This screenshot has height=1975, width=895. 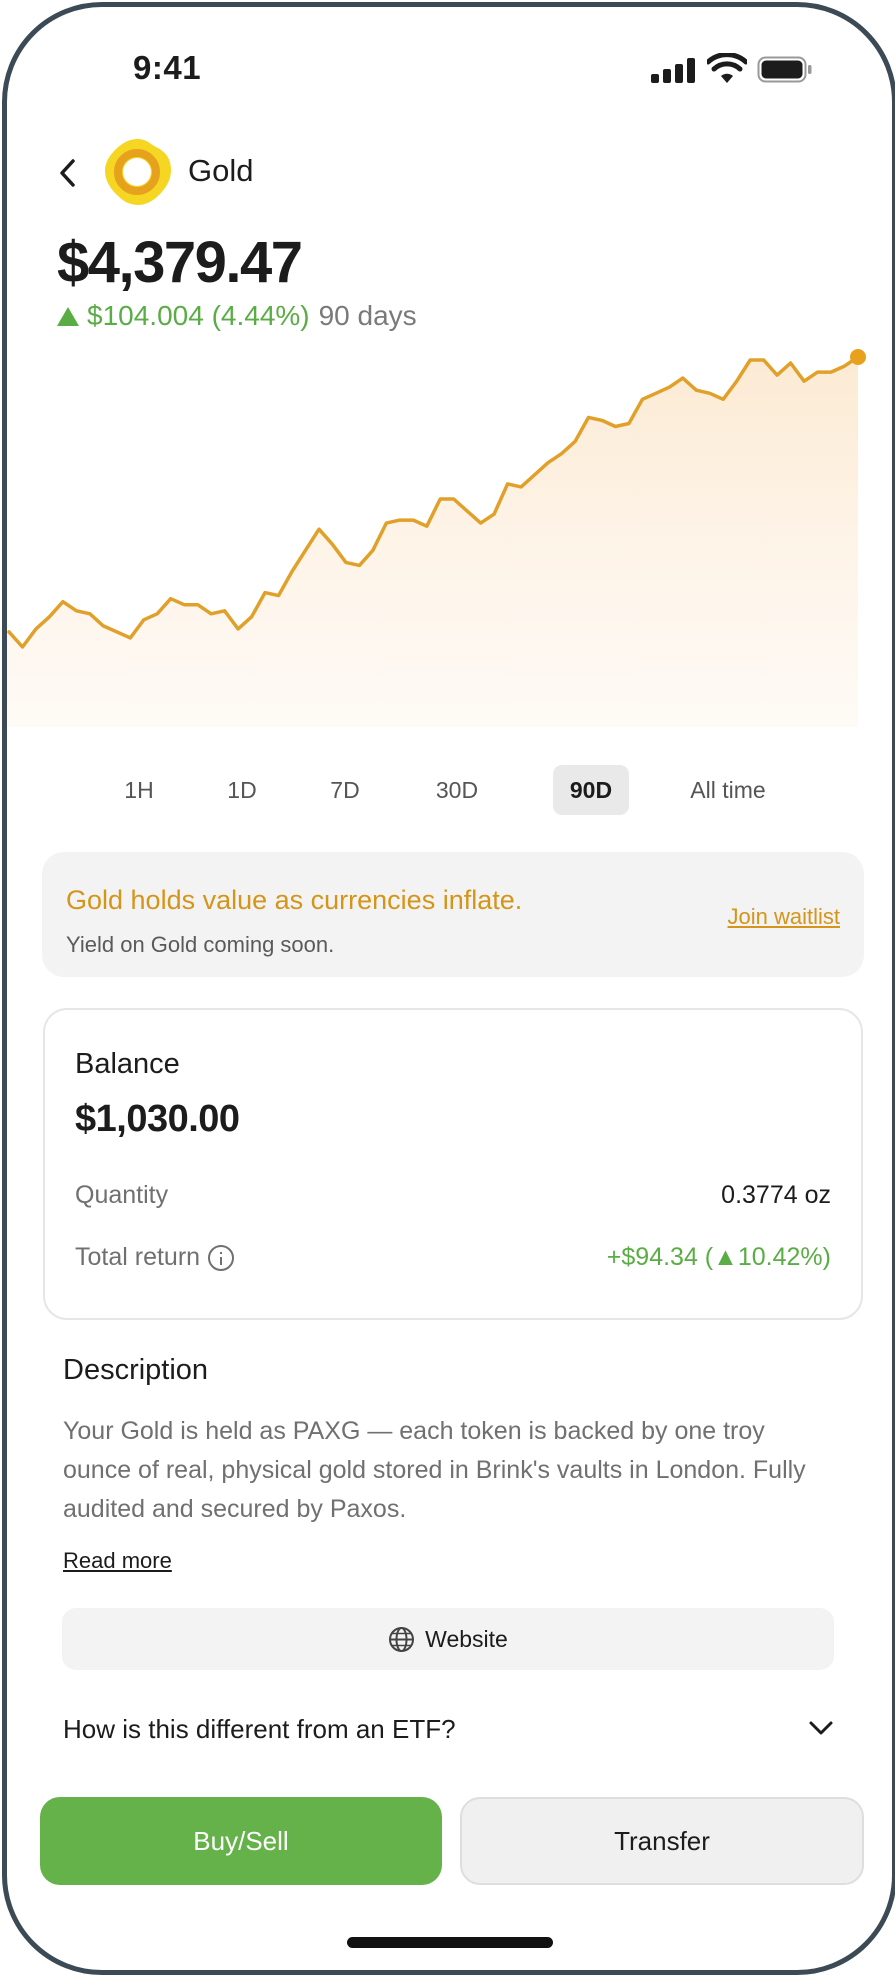 I want to click on join-waitlist-link: Join waitlist, so click(x=784, y=917).